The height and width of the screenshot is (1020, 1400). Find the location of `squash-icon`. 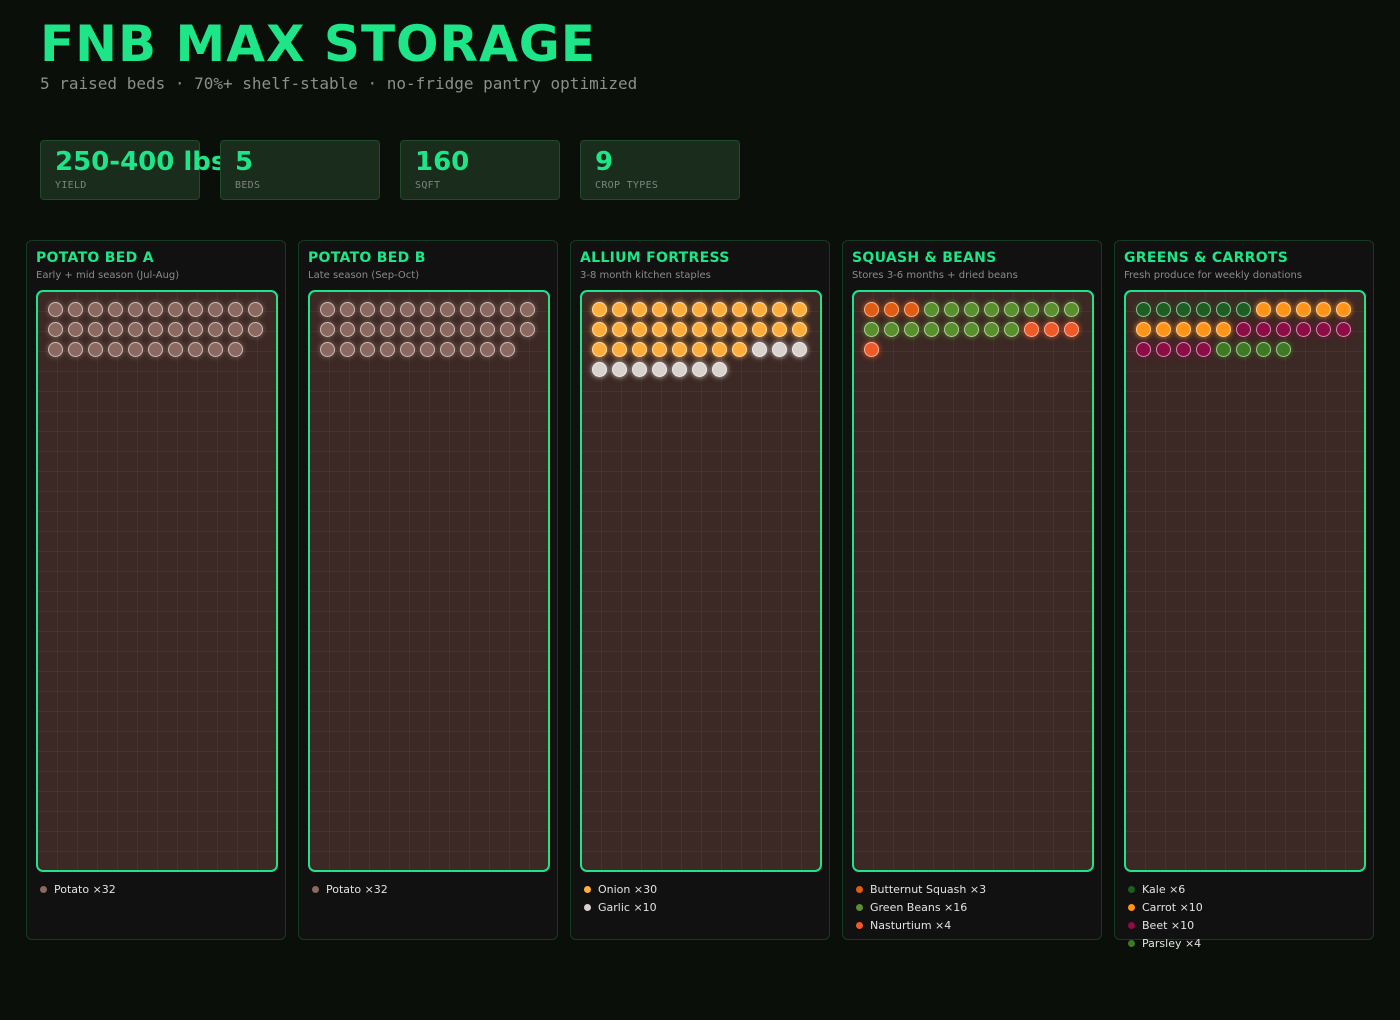

squash-icon is located at coordinates (891, 309).